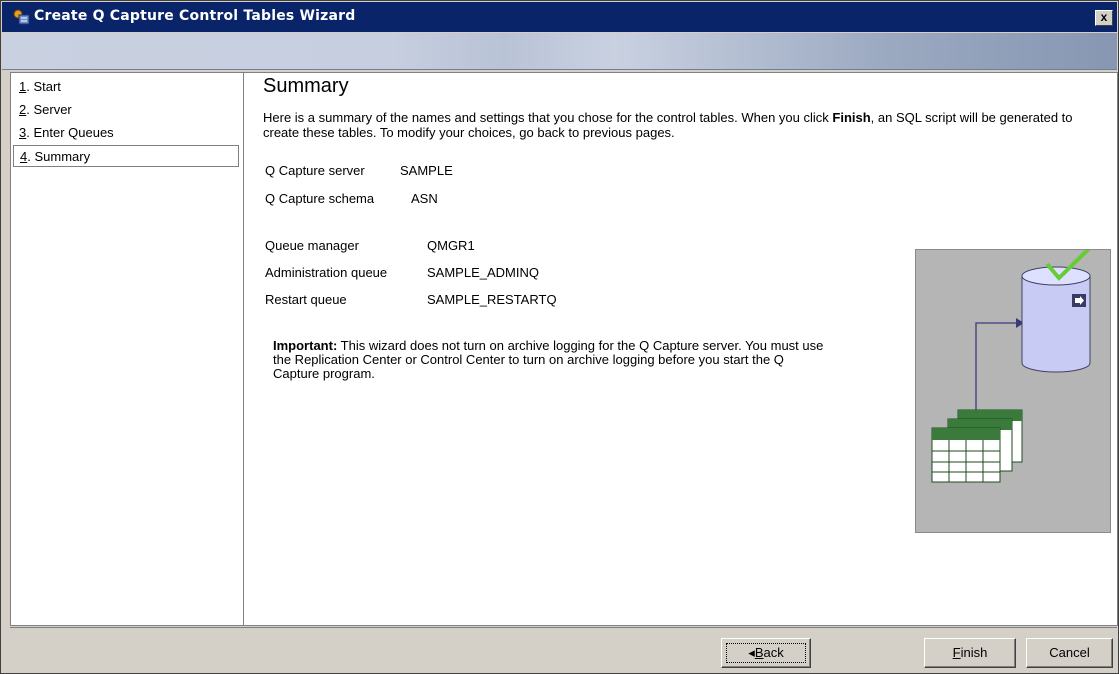  Describe the element at coordinates (126, 156) in the screenshot. I see `nav-item-summary: 4. Summary` at that location.